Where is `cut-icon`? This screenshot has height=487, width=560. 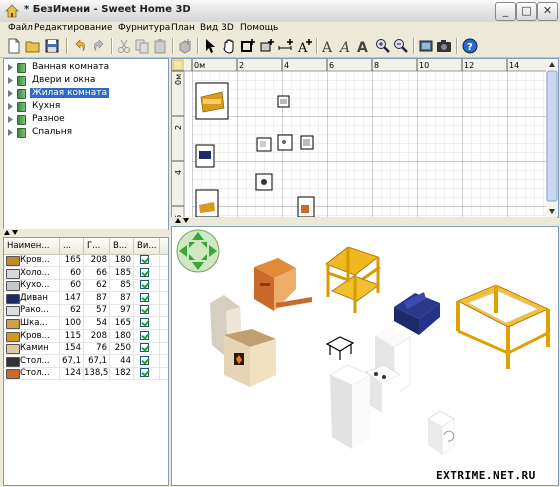
cut-icon is located at coordinates (124, 46).